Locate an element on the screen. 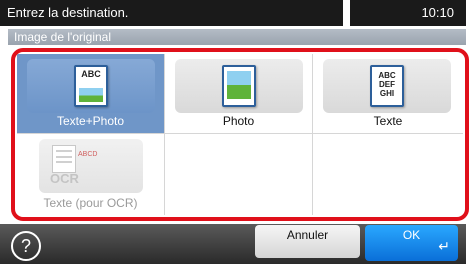  clock: 10:10 is located at coordinates (408, 13).